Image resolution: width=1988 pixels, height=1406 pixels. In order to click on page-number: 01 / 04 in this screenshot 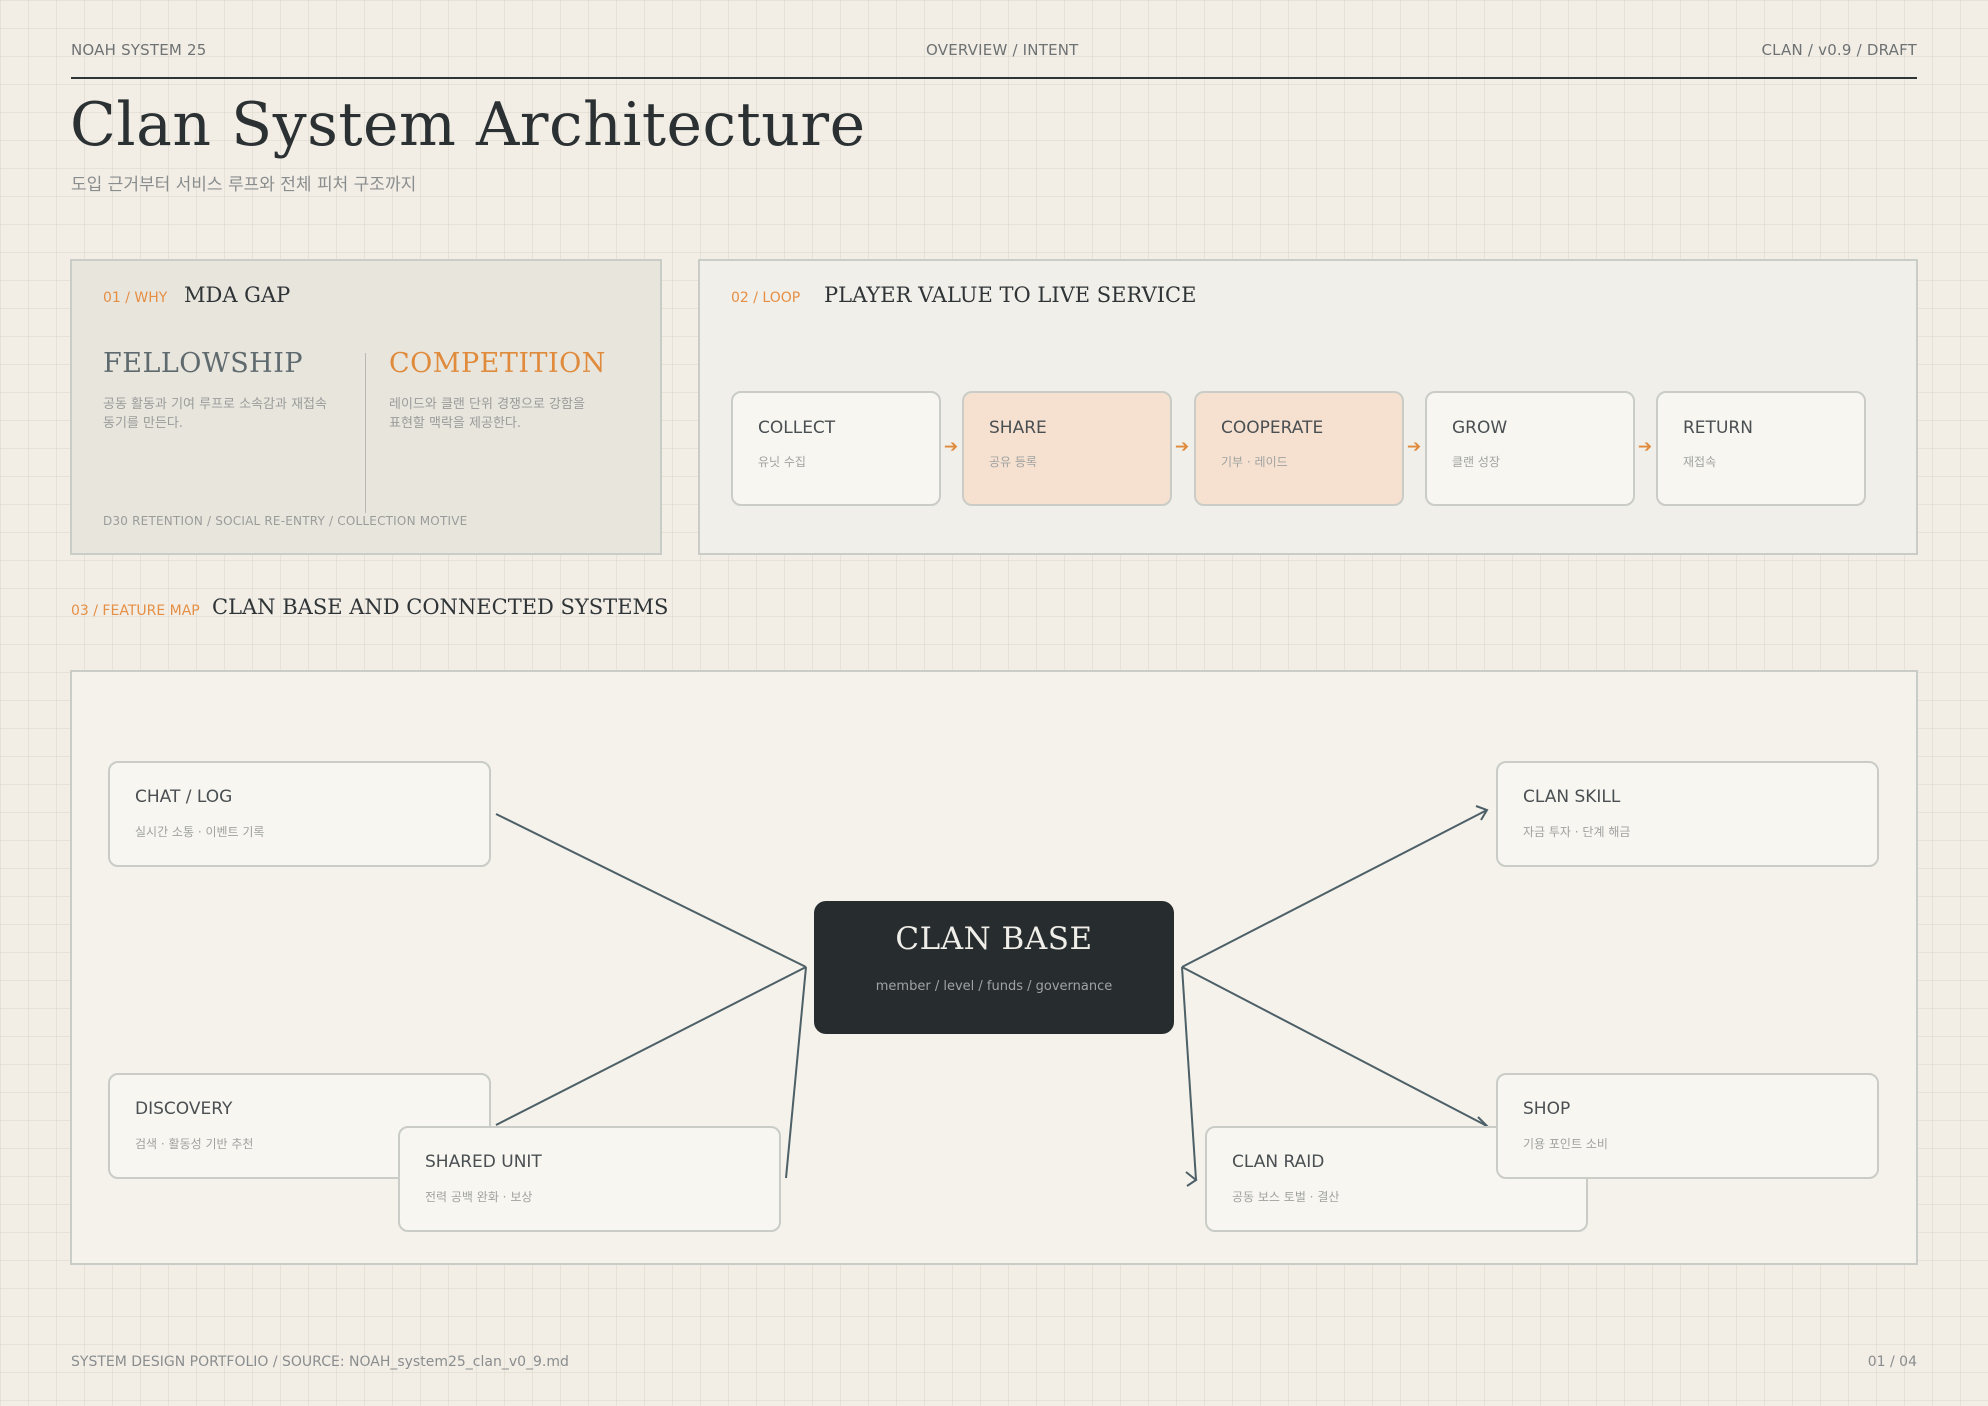, I will do `click(1892, 1362)`.